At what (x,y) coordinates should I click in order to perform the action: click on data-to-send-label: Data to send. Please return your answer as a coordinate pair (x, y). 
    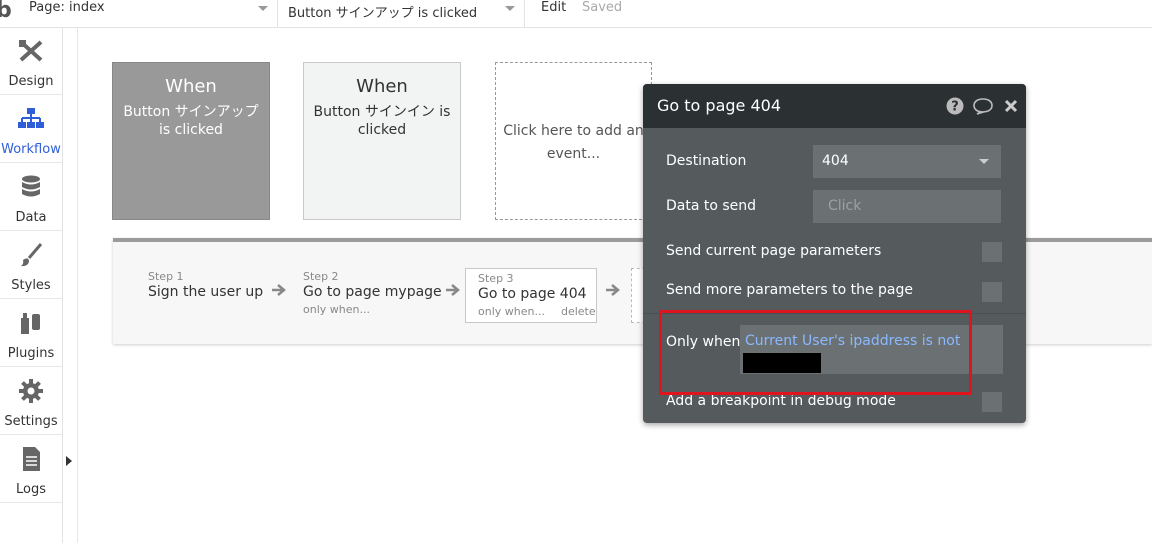
    Looking at the image, I should click on (711, 206).